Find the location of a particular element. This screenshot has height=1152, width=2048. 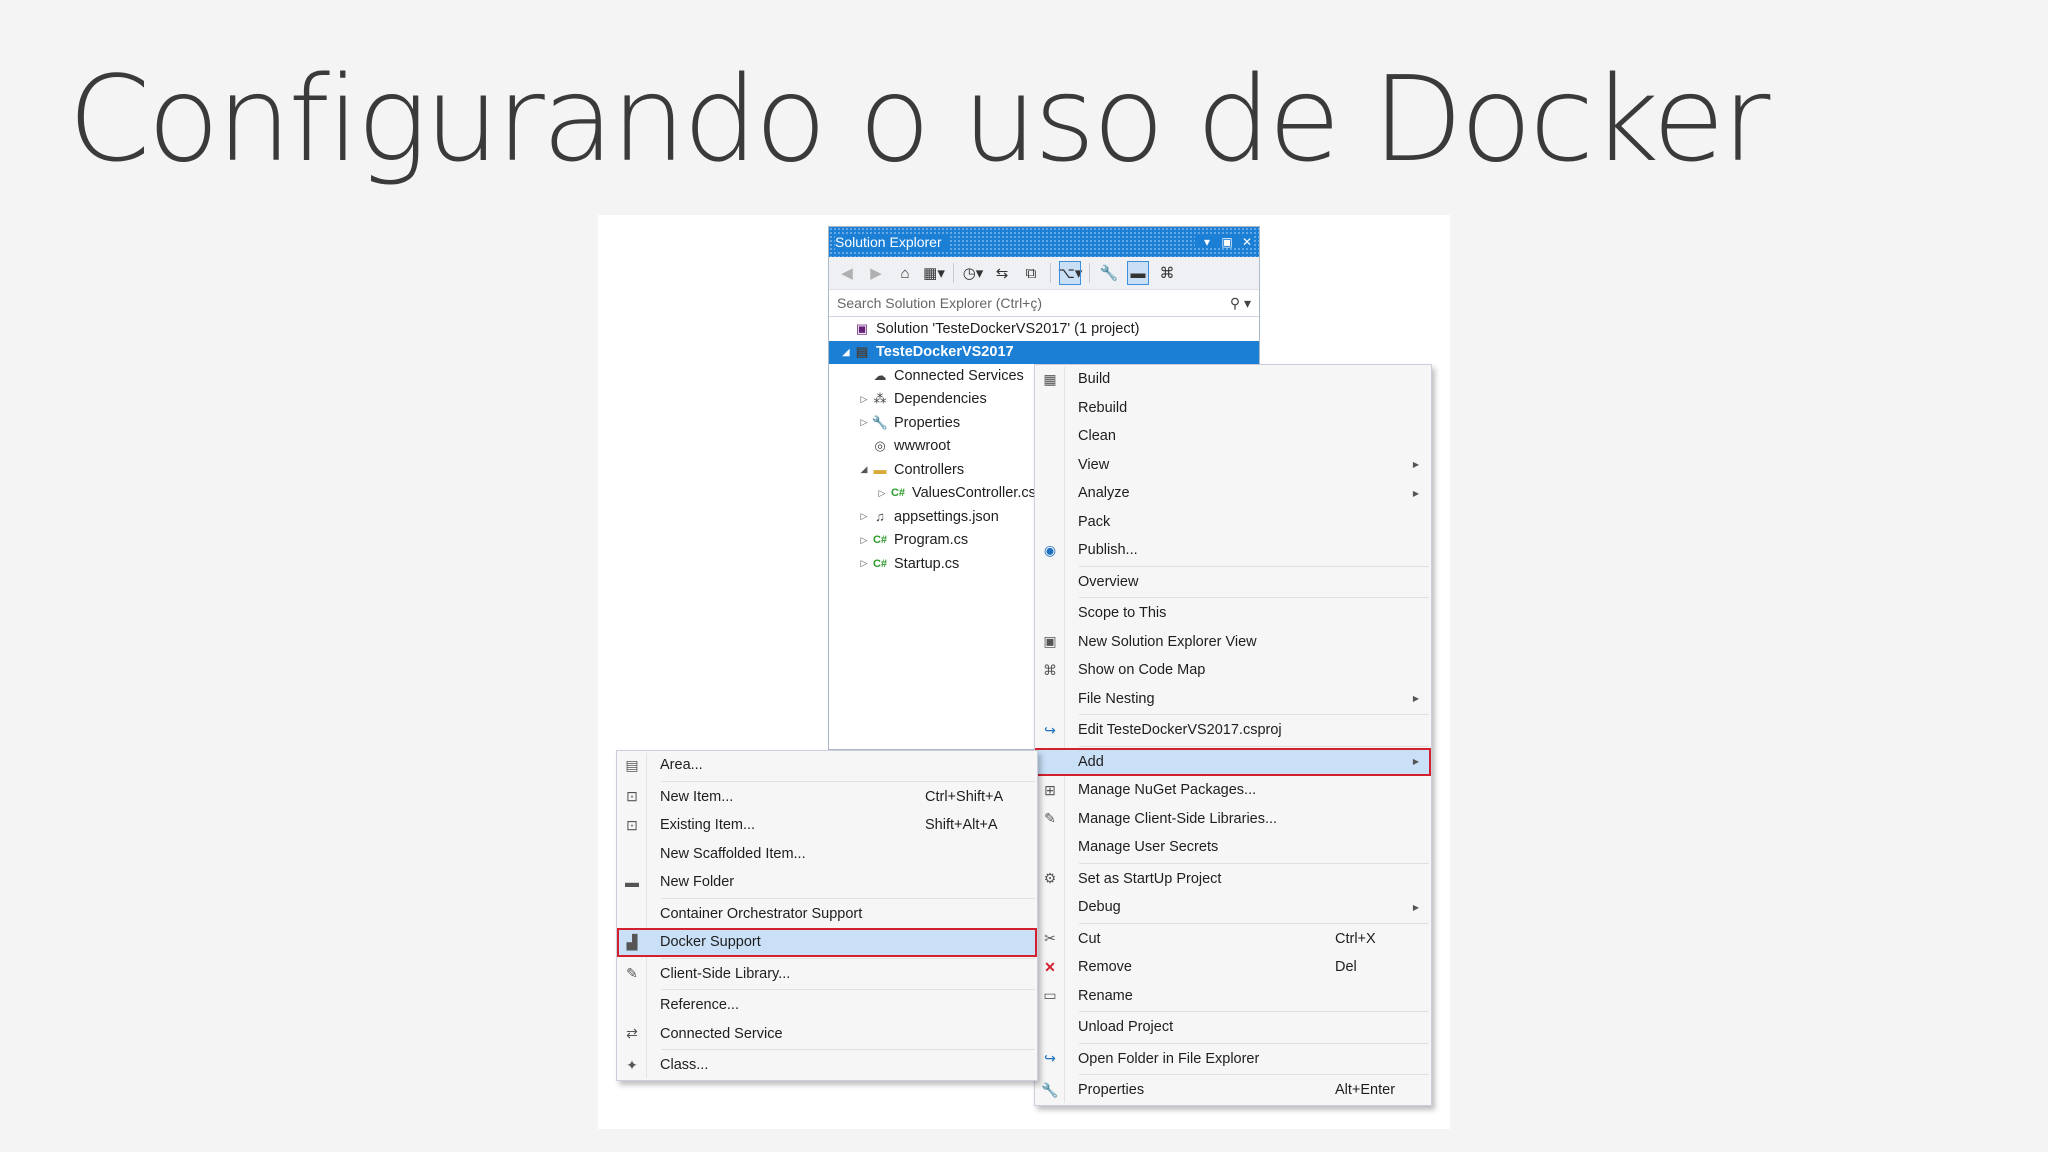

switch-views-icon: ▦▾ is located at coordinates (934, 273).